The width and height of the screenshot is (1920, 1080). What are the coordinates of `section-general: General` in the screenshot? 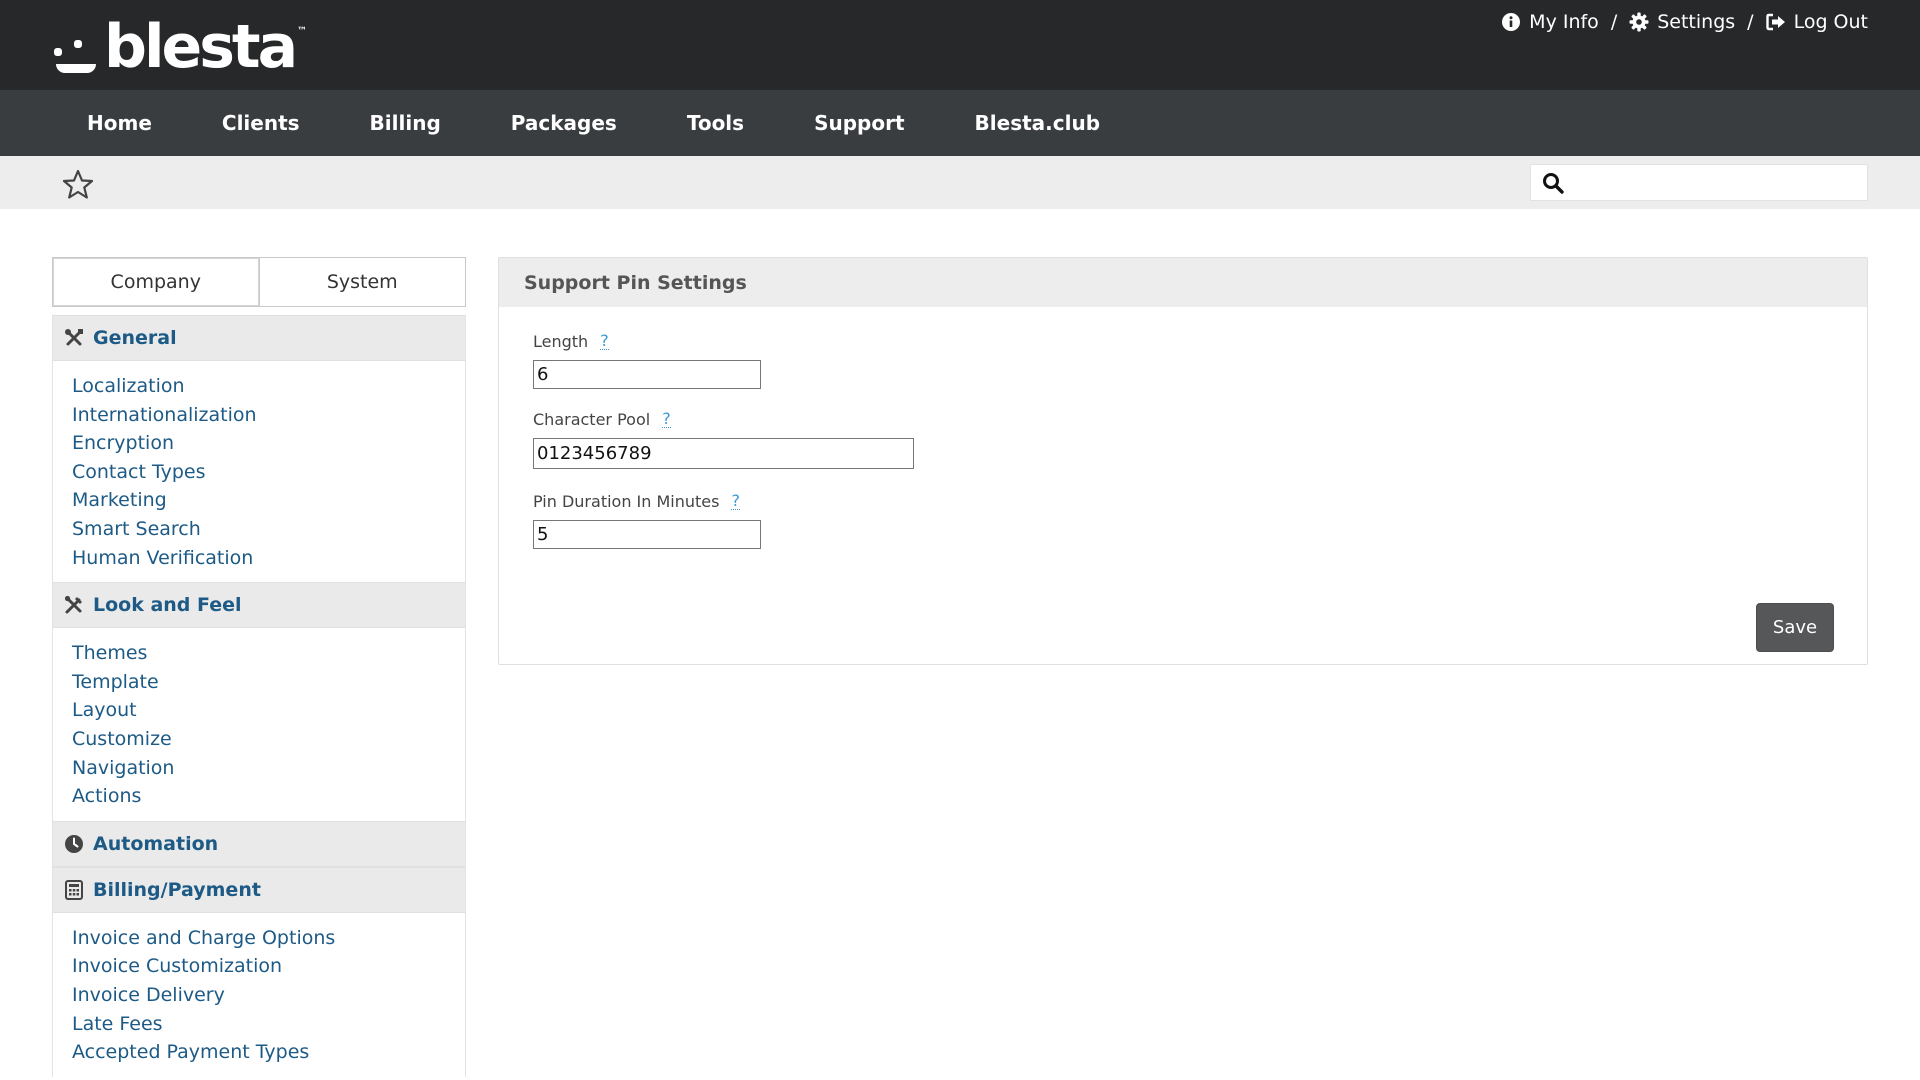 It's located at (259, 338).